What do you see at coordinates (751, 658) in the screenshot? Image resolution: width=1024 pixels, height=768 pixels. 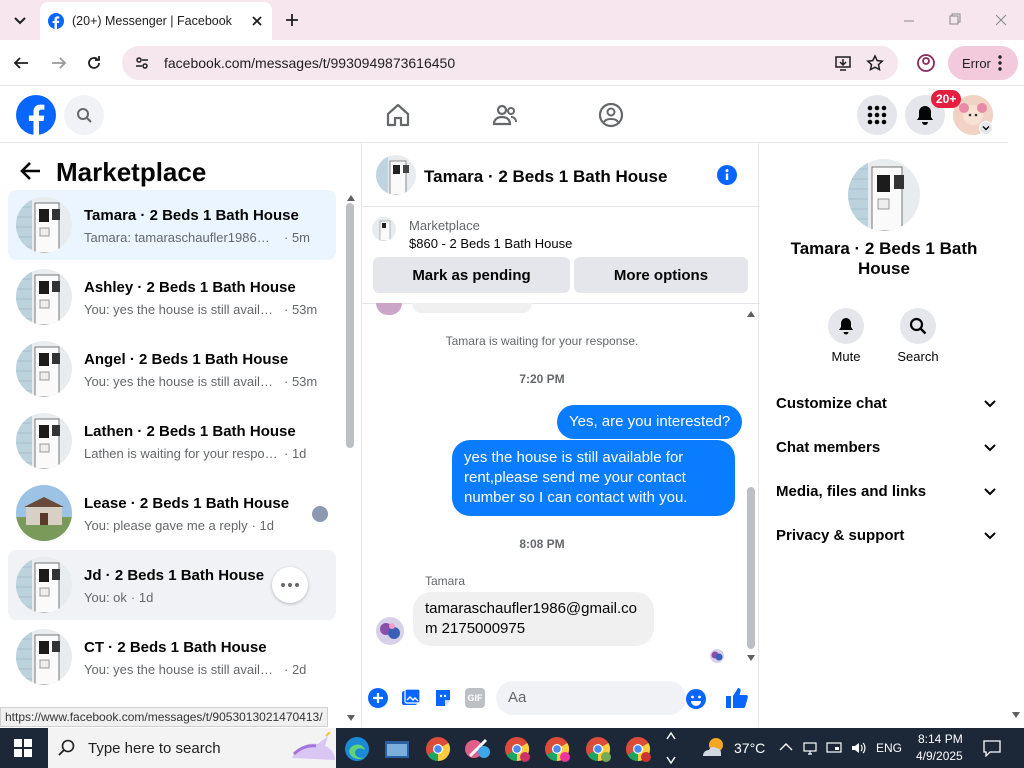 I see `chat-scroll-down-icon` at bounding box center [751, 658].